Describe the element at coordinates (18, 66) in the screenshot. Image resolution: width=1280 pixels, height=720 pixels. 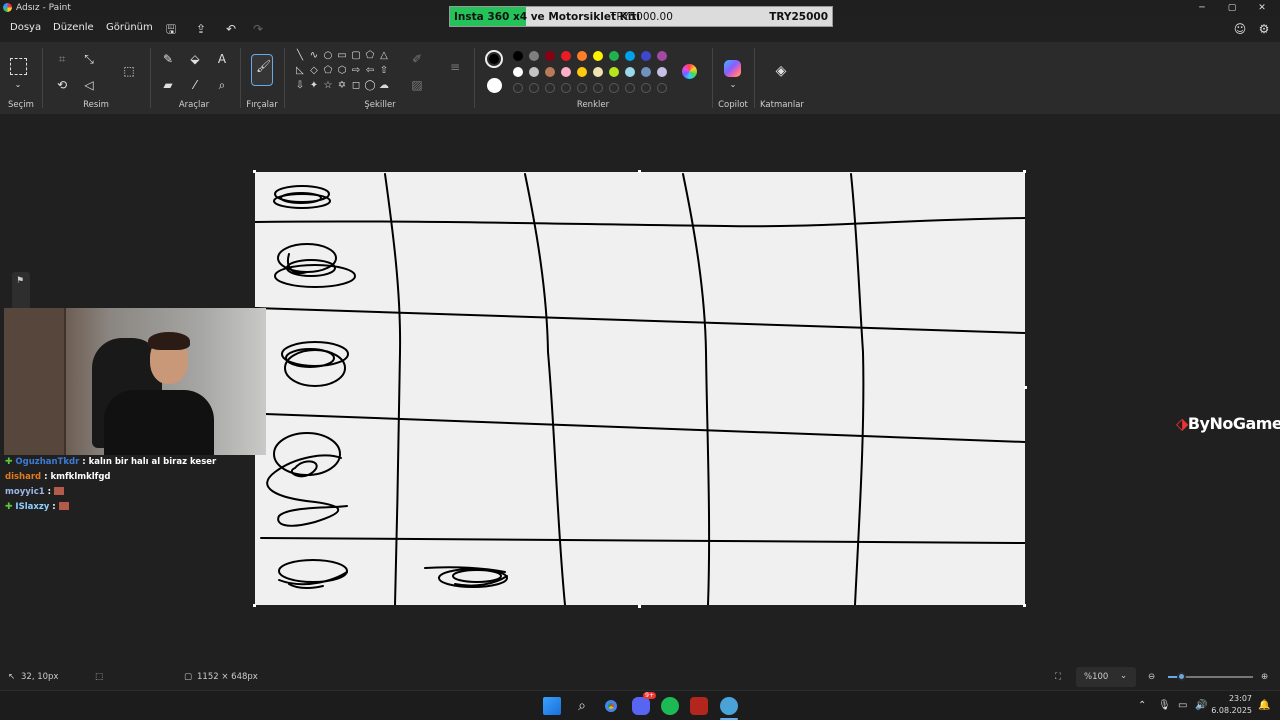
I see `selection-icon` at that location.